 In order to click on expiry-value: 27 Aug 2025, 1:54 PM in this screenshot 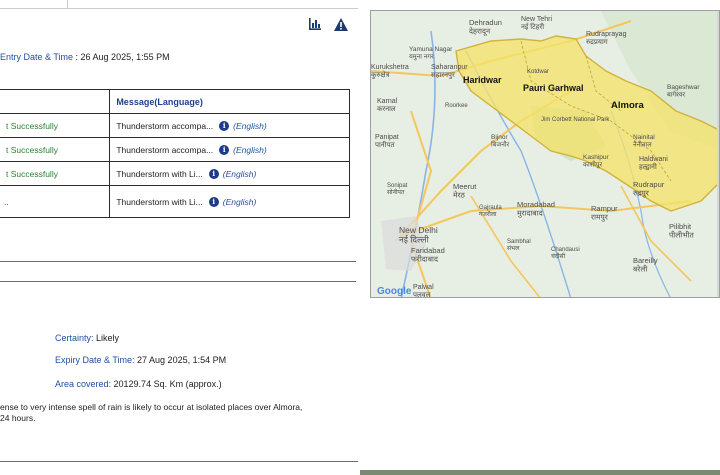, I will do `click(180, 360)`.